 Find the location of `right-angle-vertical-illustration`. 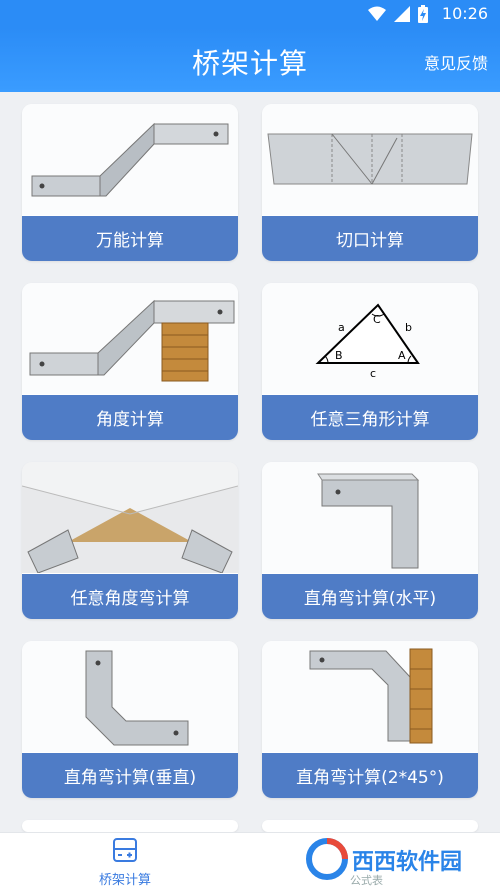

right-angle-vertical-illustration is located at coordinates (130, 696).